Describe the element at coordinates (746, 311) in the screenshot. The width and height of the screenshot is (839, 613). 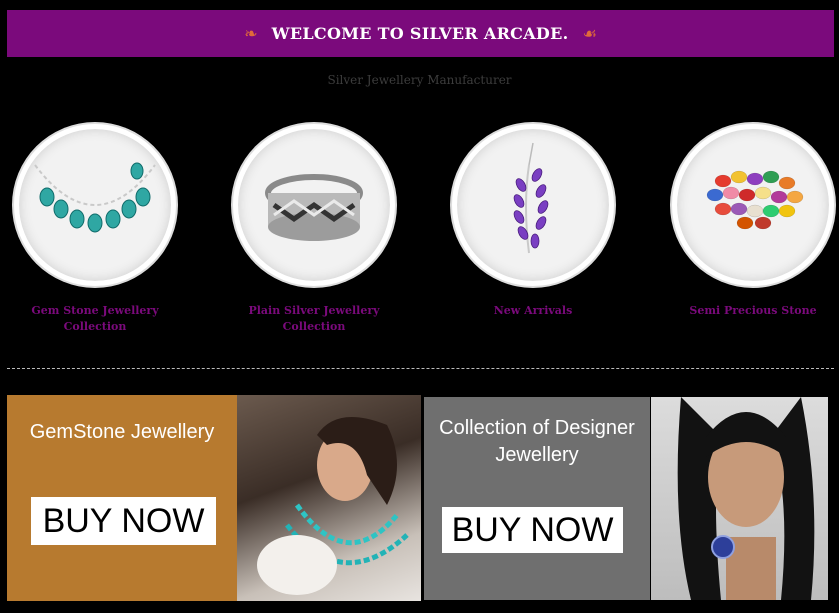
I see `category-label: Semi Precious Stone` at that location.